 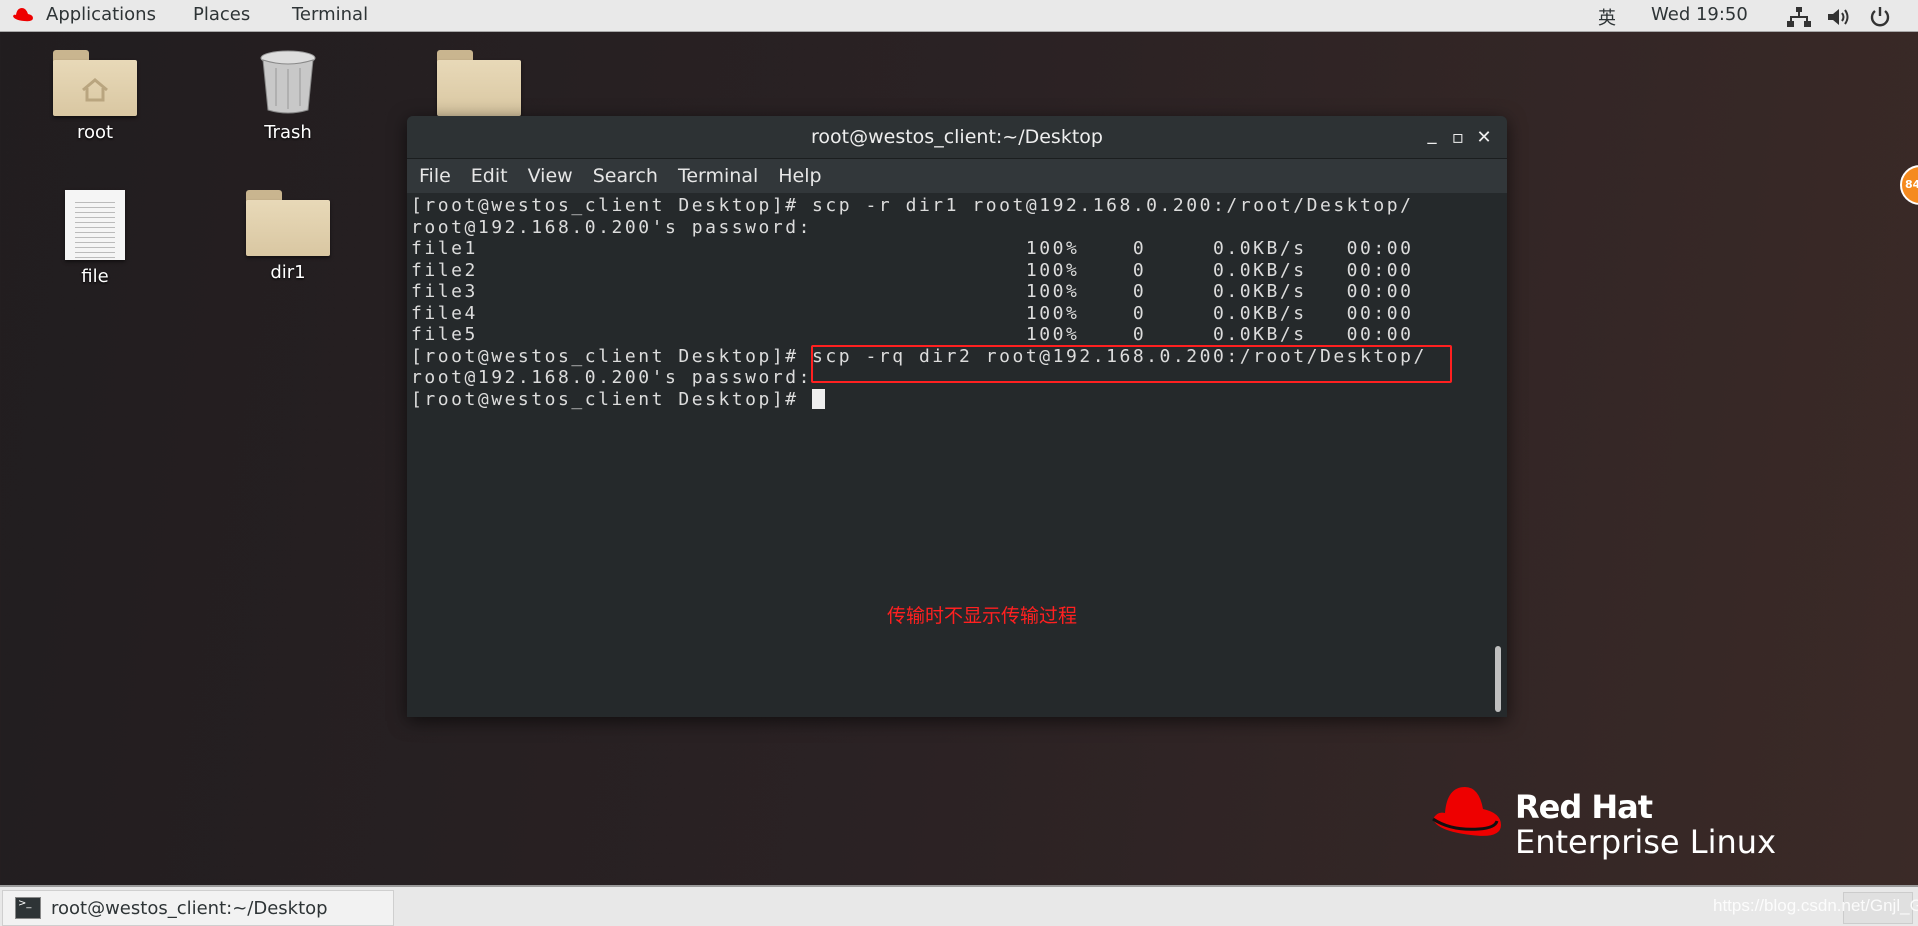 What do you see at coordinates (1699, 14) in the screenshot?
I see `clock: Wed 19:50` at bounding box center [1699, 14].